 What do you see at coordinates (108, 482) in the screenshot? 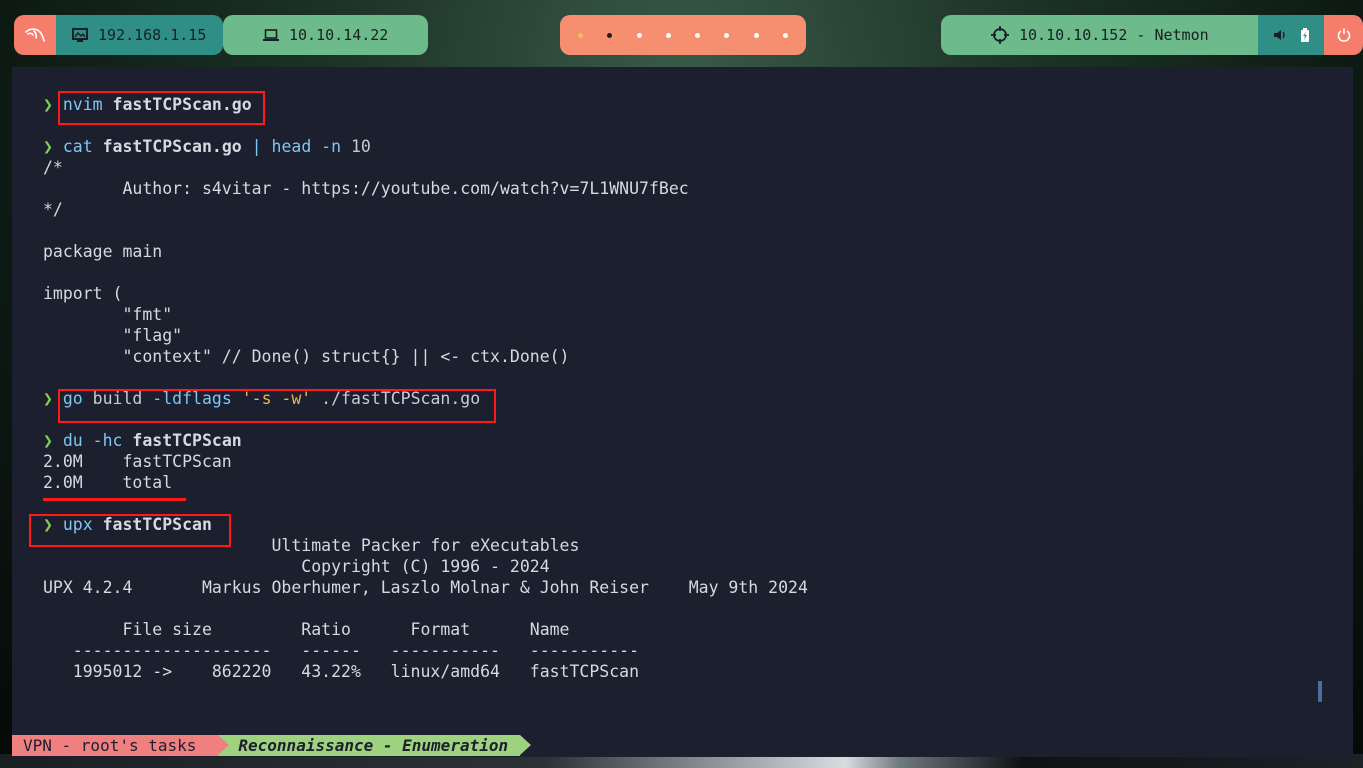
I see `output-line: 2.0M total` at bounding box center [108, 482].